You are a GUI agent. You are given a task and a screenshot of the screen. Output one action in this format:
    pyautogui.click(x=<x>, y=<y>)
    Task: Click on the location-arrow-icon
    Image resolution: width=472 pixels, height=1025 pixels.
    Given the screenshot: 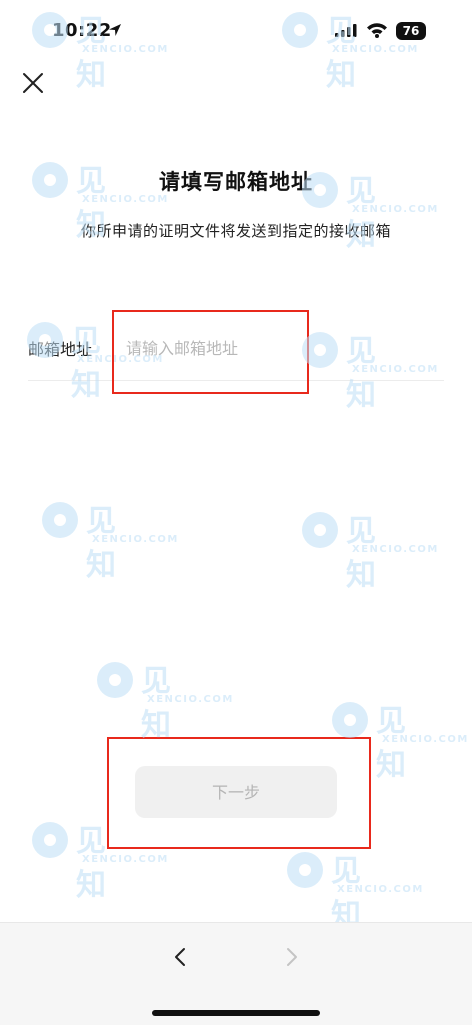 What is the action you would take?
    pyautogui.click(x=115, y=30)
    